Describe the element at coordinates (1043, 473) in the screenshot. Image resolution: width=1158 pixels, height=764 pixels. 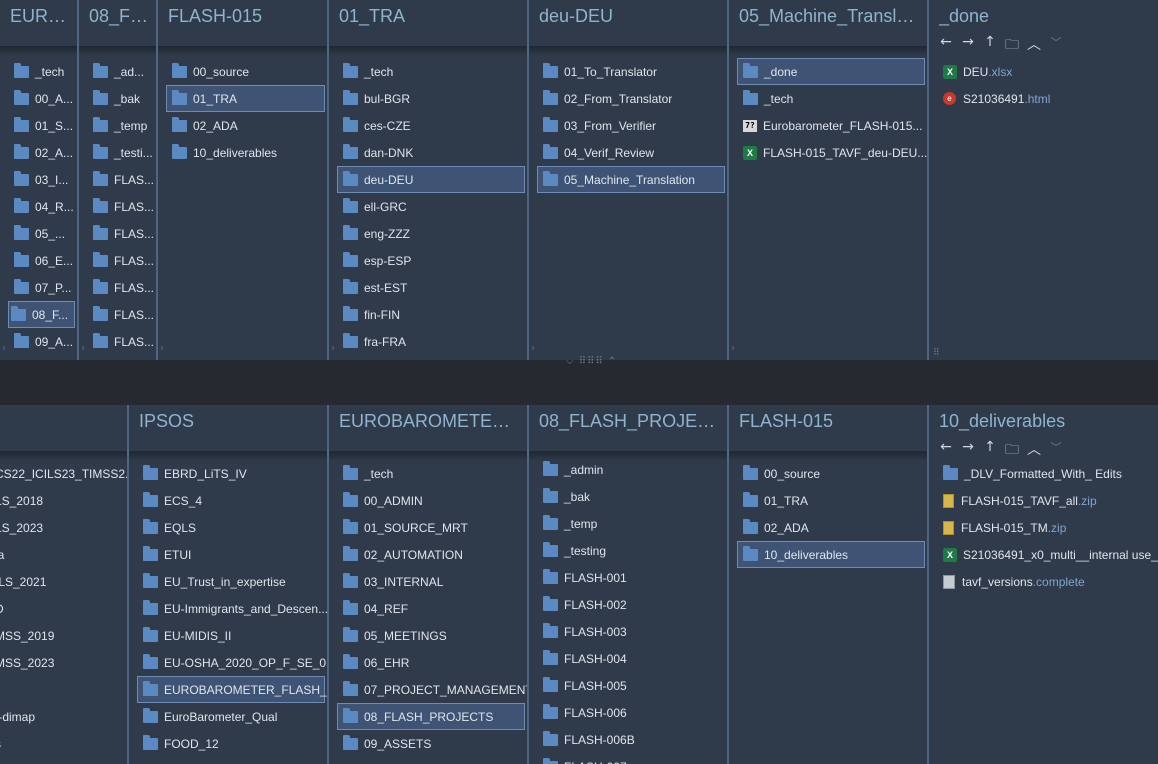
I see `list-item: _DLV_Formatted_With_ Edits` at that location.